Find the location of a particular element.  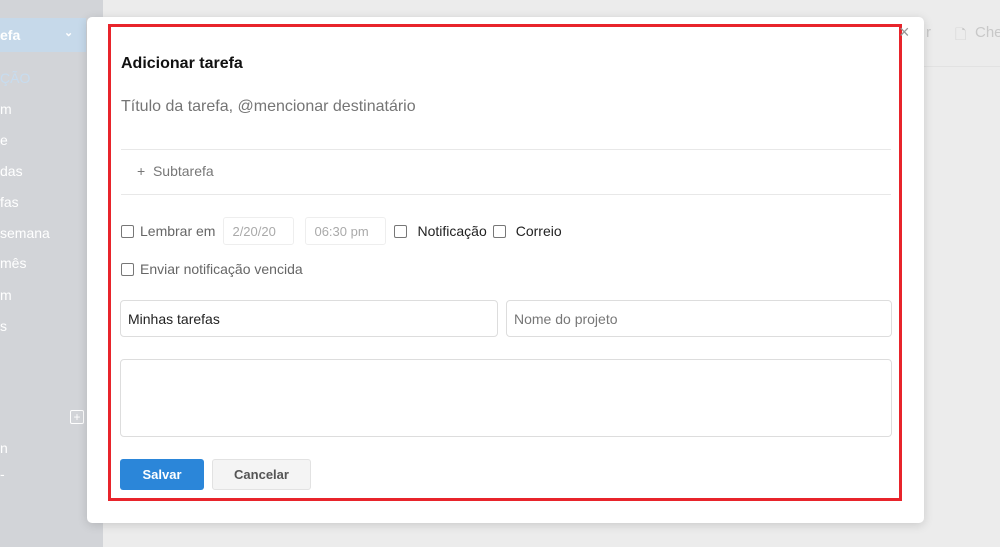

overdue-label: Enviar notificação vencida is located at coordinates (221, 269).